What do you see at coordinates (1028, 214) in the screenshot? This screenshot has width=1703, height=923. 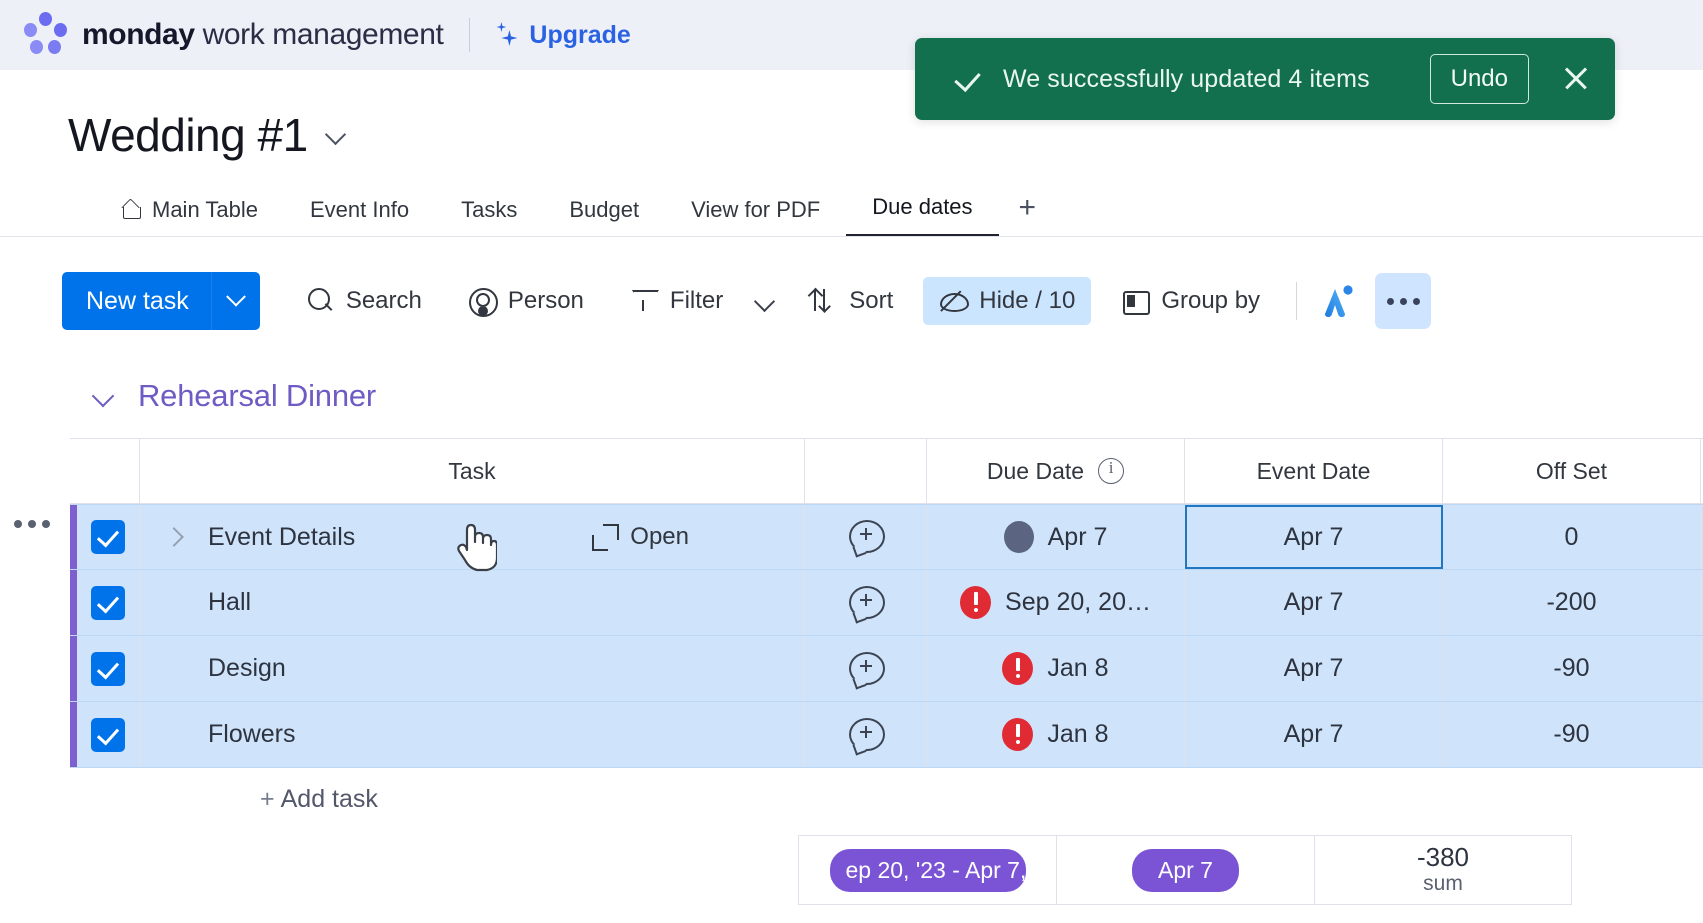 I see `add-view-button: +` at bounding box center [1028, 214].